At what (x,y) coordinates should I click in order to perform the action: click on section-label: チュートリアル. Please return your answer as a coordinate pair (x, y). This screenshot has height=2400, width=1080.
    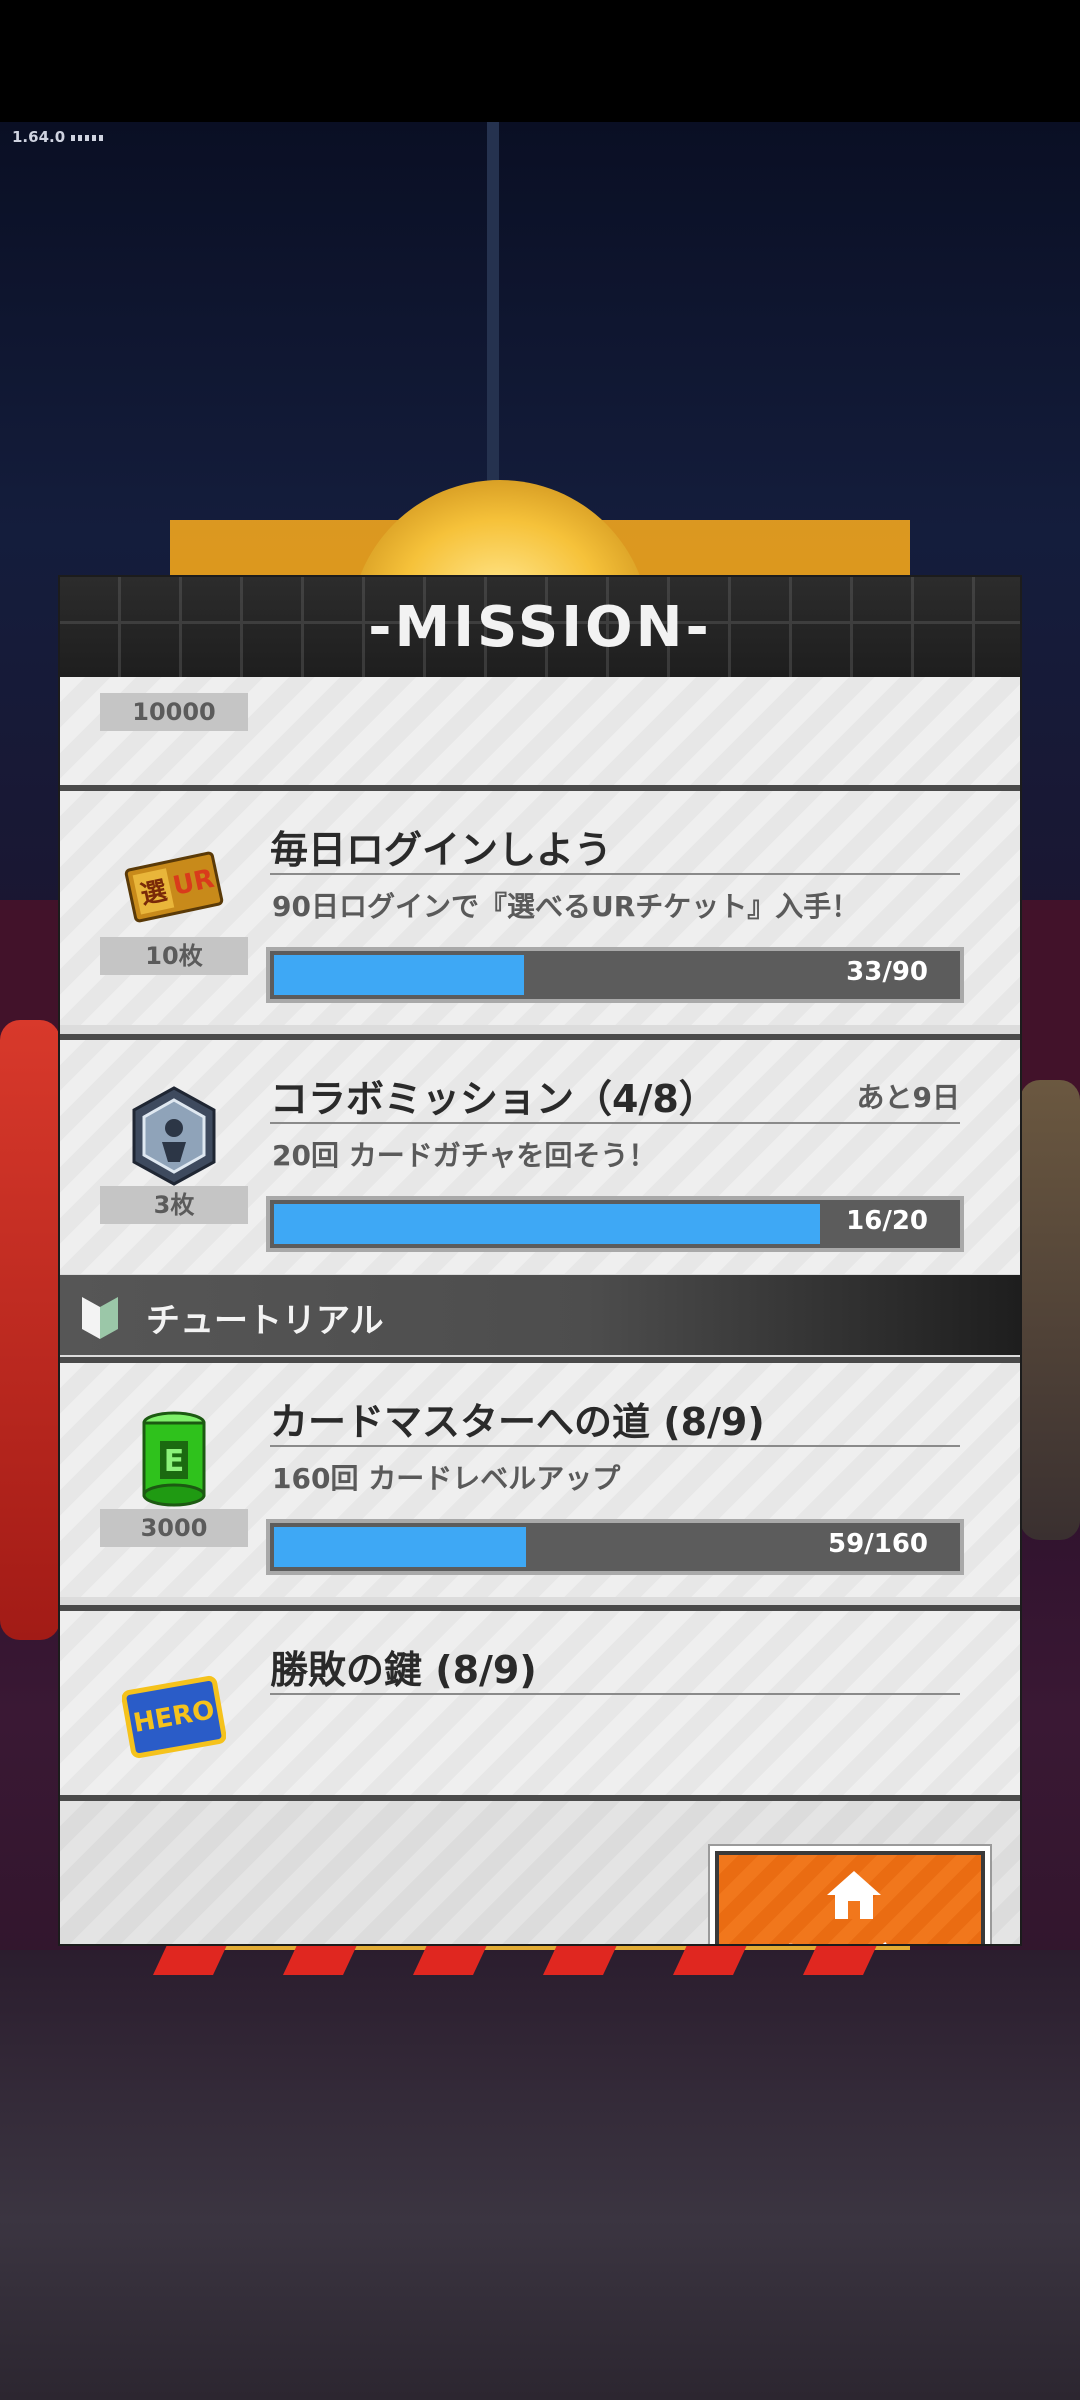
    Looking at the image, I should click on (265, 1321).